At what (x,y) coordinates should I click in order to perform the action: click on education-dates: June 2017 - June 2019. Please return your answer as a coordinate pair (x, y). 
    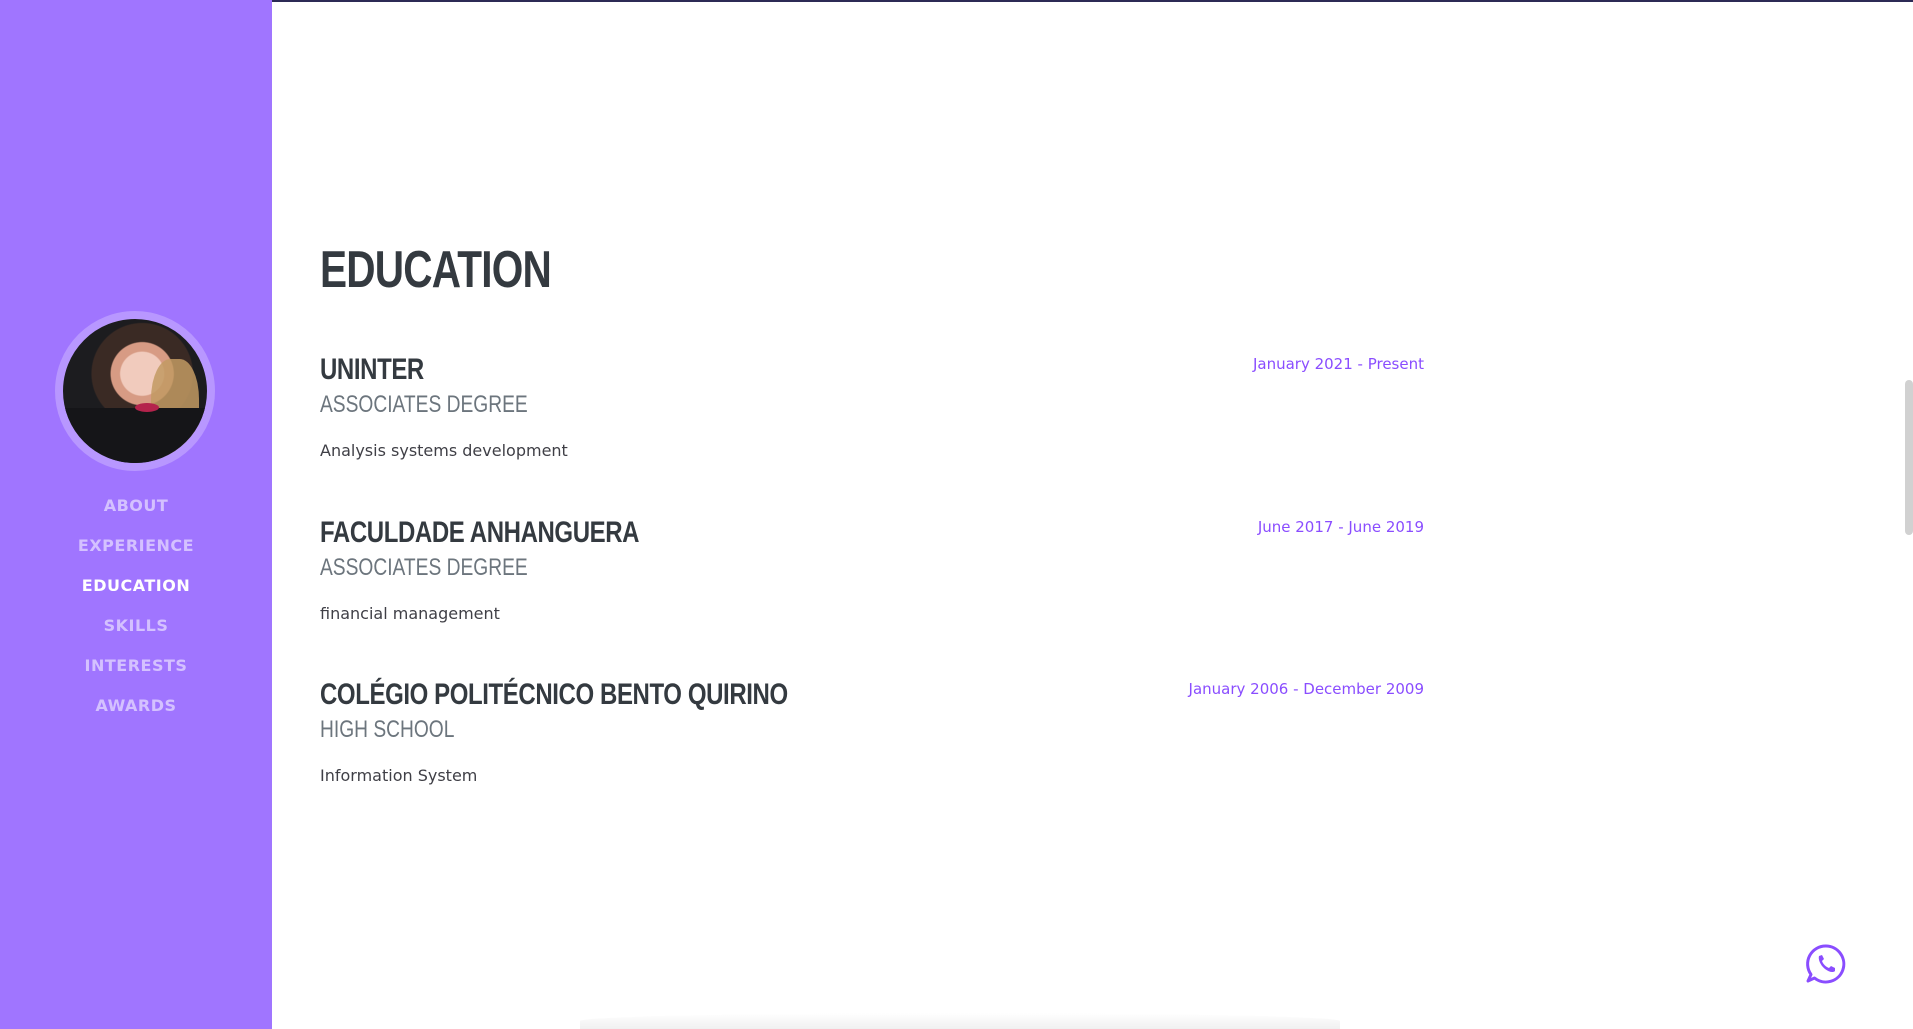
    Looking at the image, I should click on (1340, 527).